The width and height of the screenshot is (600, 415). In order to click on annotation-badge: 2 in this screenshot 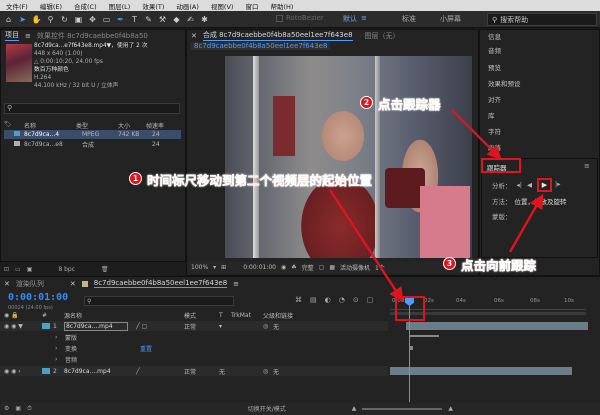, I will do `click(366, 102)`.